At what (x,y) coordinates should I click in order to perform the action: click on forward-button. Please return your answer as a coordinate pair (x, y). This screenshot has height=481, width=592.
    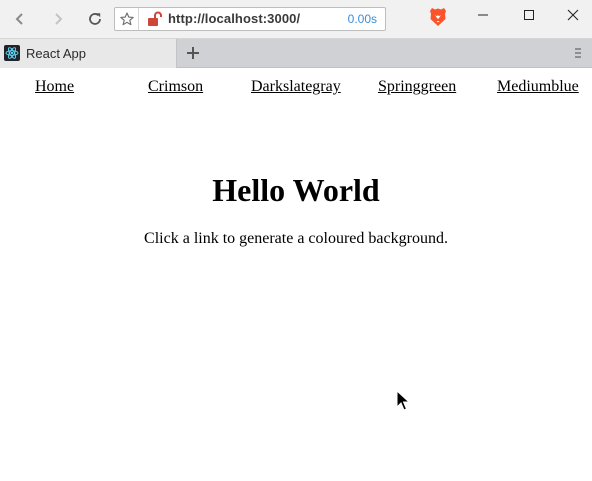
    Looking at the image, I should click on (58, 19).